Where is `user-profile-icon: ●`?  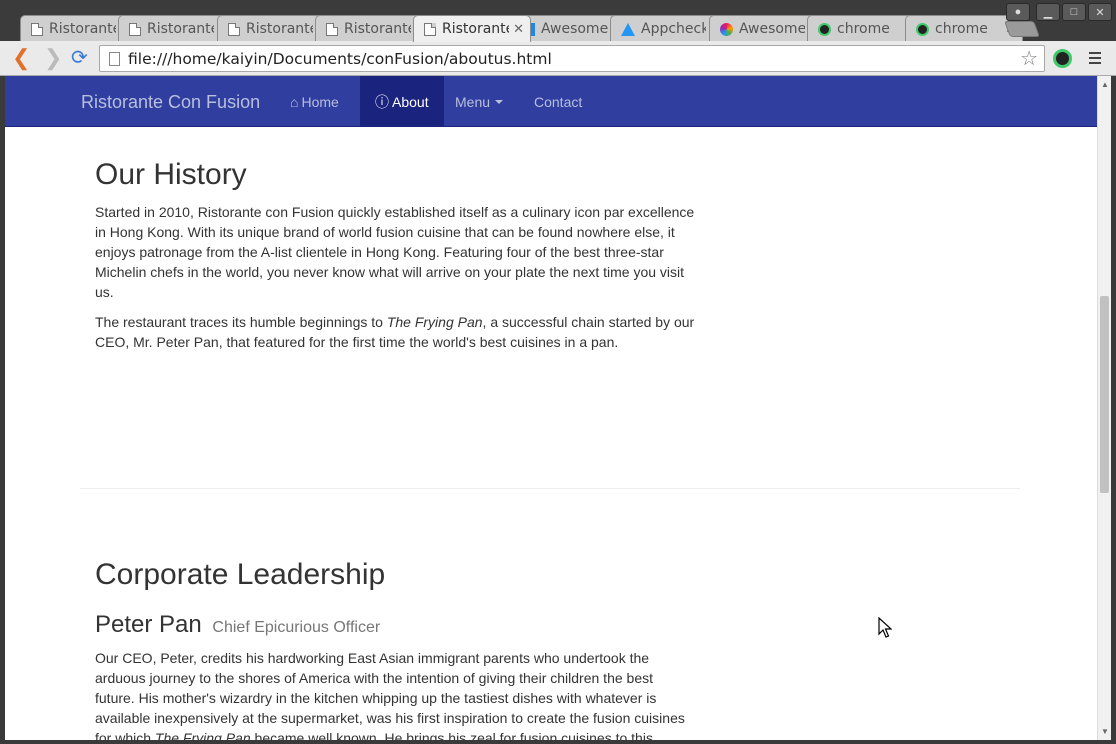
user-profile-icon: ● is located at coordinates (1018, 12).